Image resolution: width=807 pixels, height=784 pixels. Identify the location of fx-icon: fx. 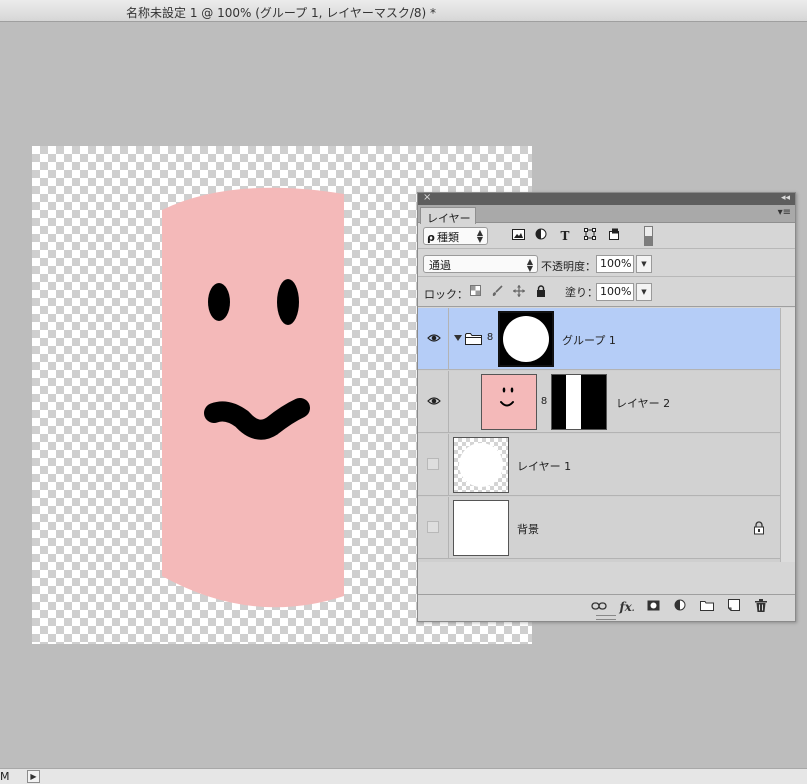
(625, 607).